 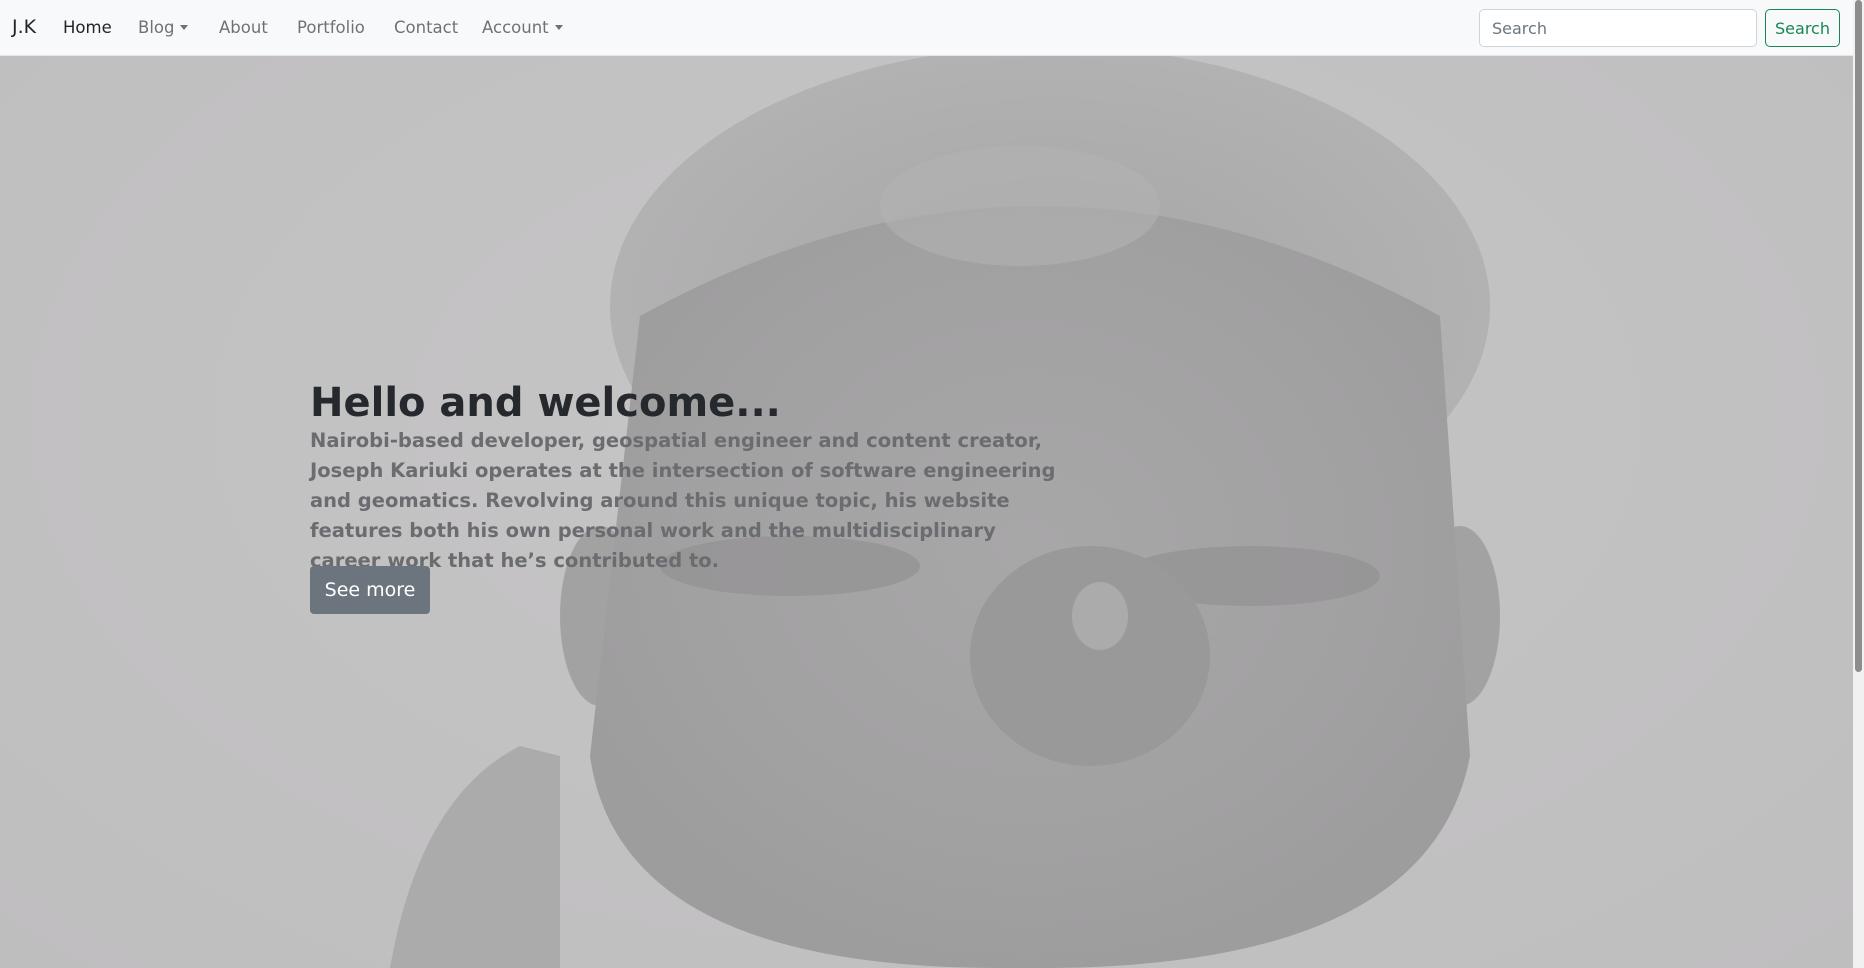 What do you see at coordinates (156, 27) in the screenshot?
I see `nav-item-blog-label: Blog` at bounding box center [156, 27].